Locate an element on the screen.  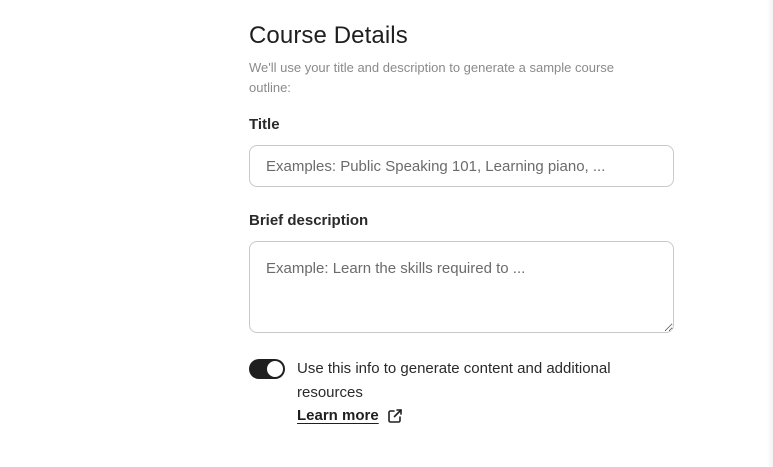
learn-more-link: Learn more is located at coordinates (350, 415).